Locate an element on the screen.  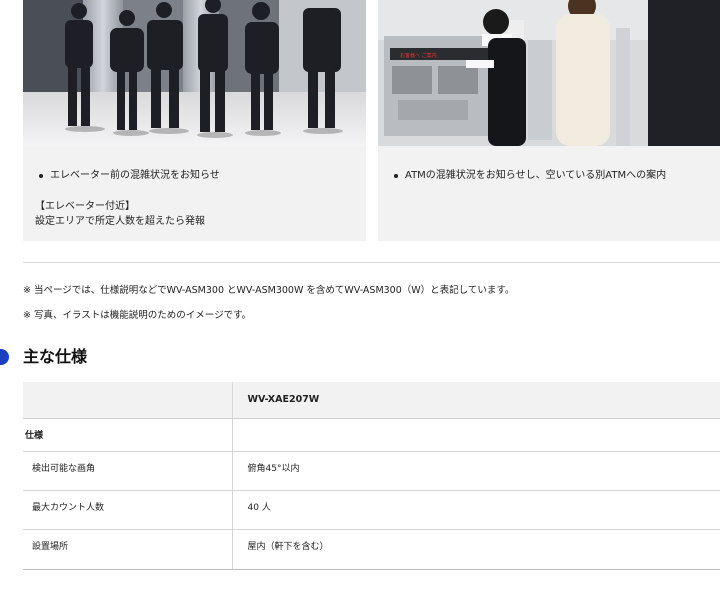
spec-section-title: 主な仕様 is located at coordinates (55, 356).